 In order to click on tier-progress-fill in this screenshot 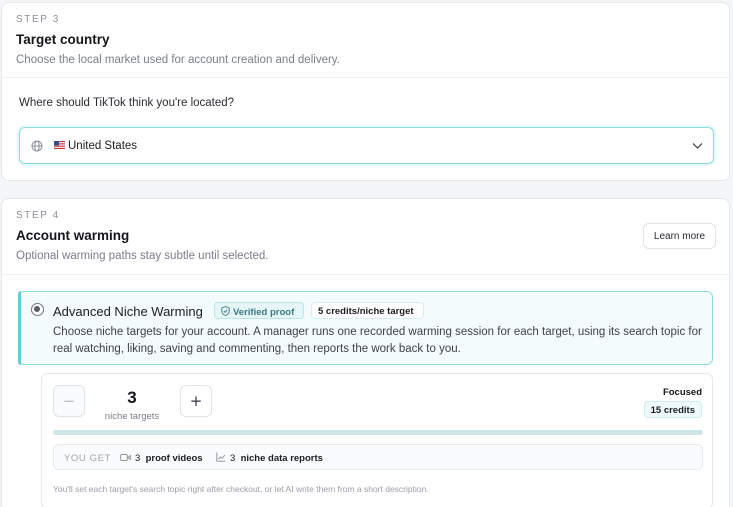, I will do `click(378, 432)`.